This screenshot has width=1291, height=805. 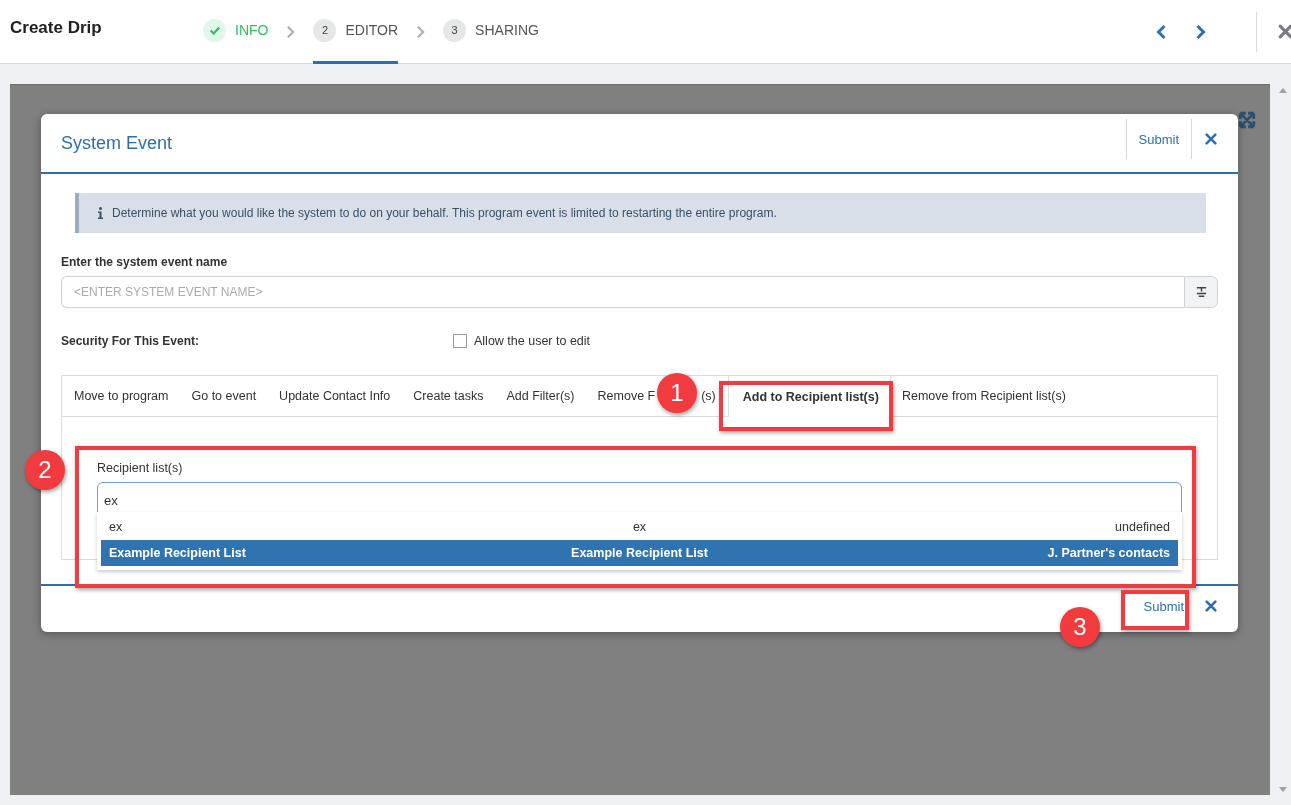 What do you see at coordinates (532, 341) in the screenshot?
I see `checkbox-label: Allow the user to edit` at bounding box center [532, 341].